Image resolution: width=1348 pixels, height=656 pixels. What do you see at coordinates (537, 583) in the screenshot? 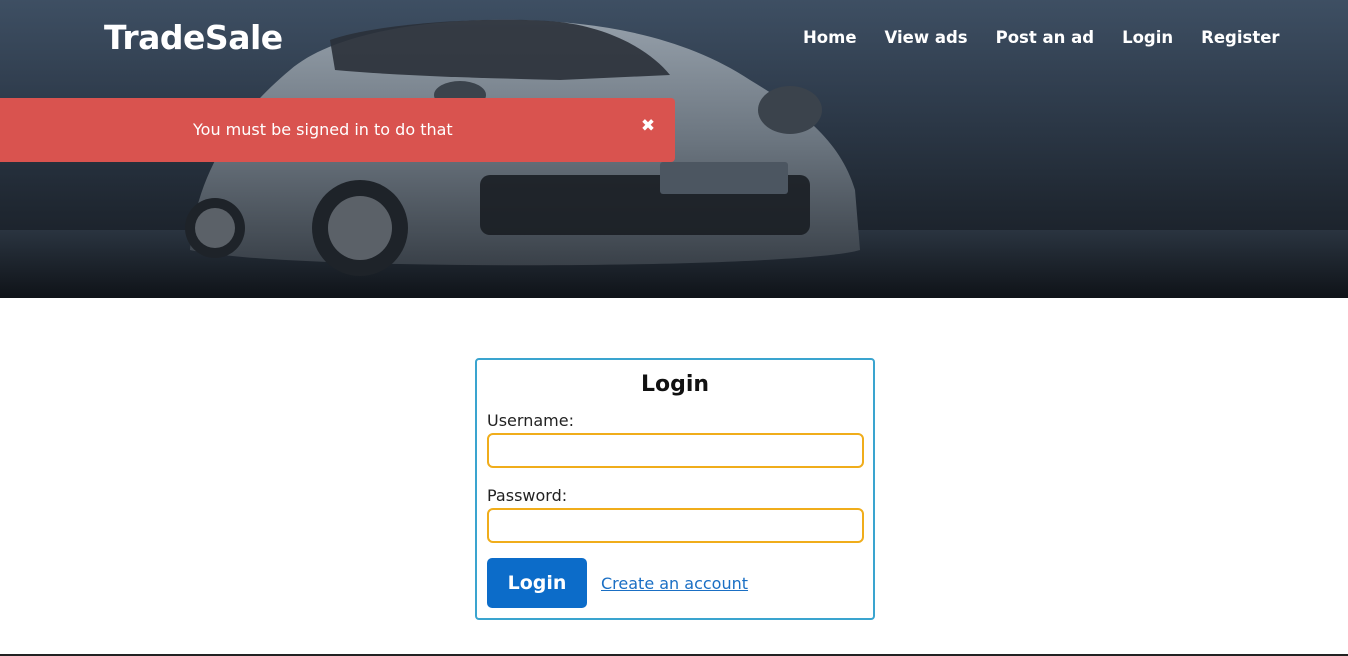
I see `login-button: Login` at bounding box center [537, 583].